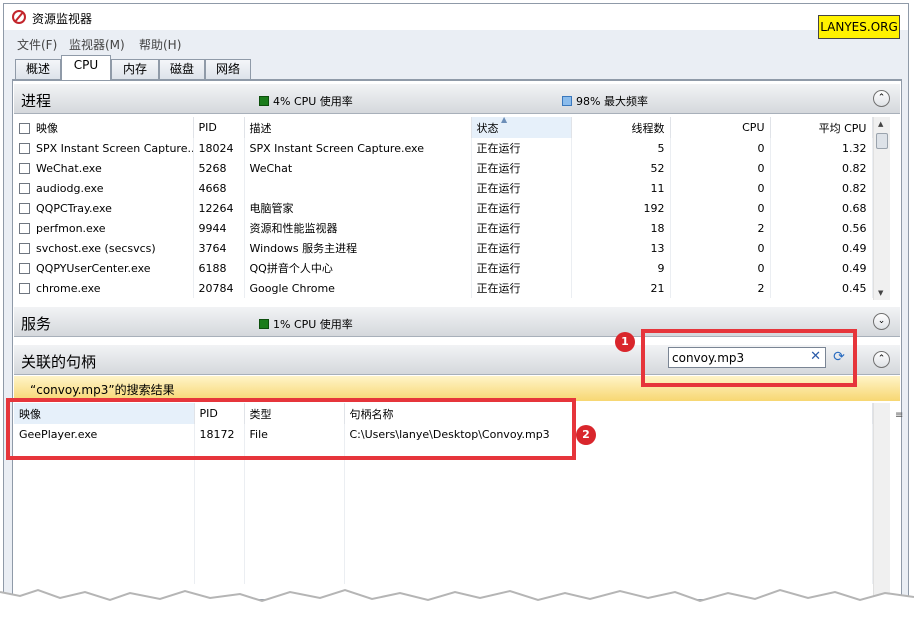 Image resolution: width=914 pixels, height=641 pixels. Describe the element at coordinates (228, 69) in the screenshot. I see `tab-network: 网络` at that location.